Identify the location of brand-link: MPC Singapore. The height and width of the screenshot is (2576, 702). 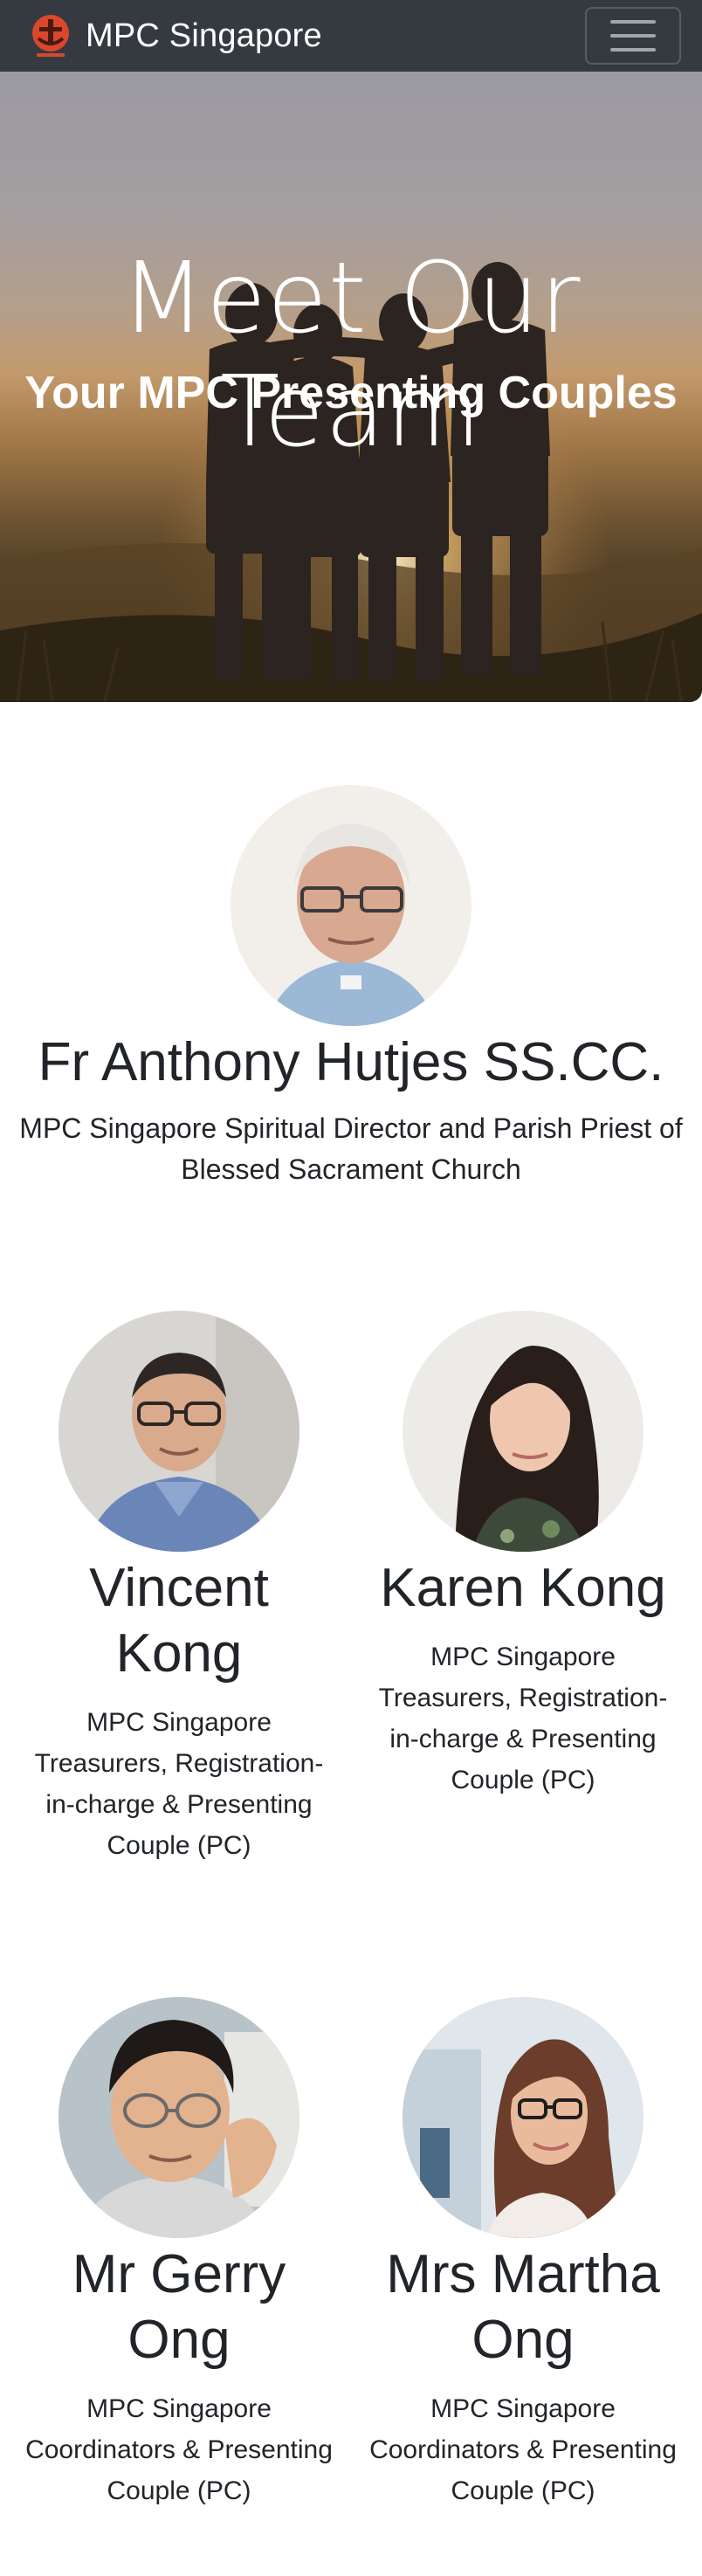
(175, 35).